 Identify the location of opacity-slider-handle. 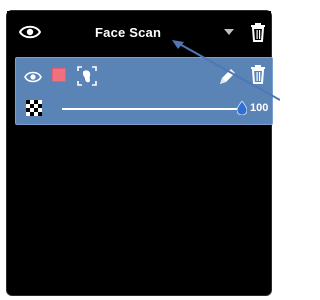
(242, 108).